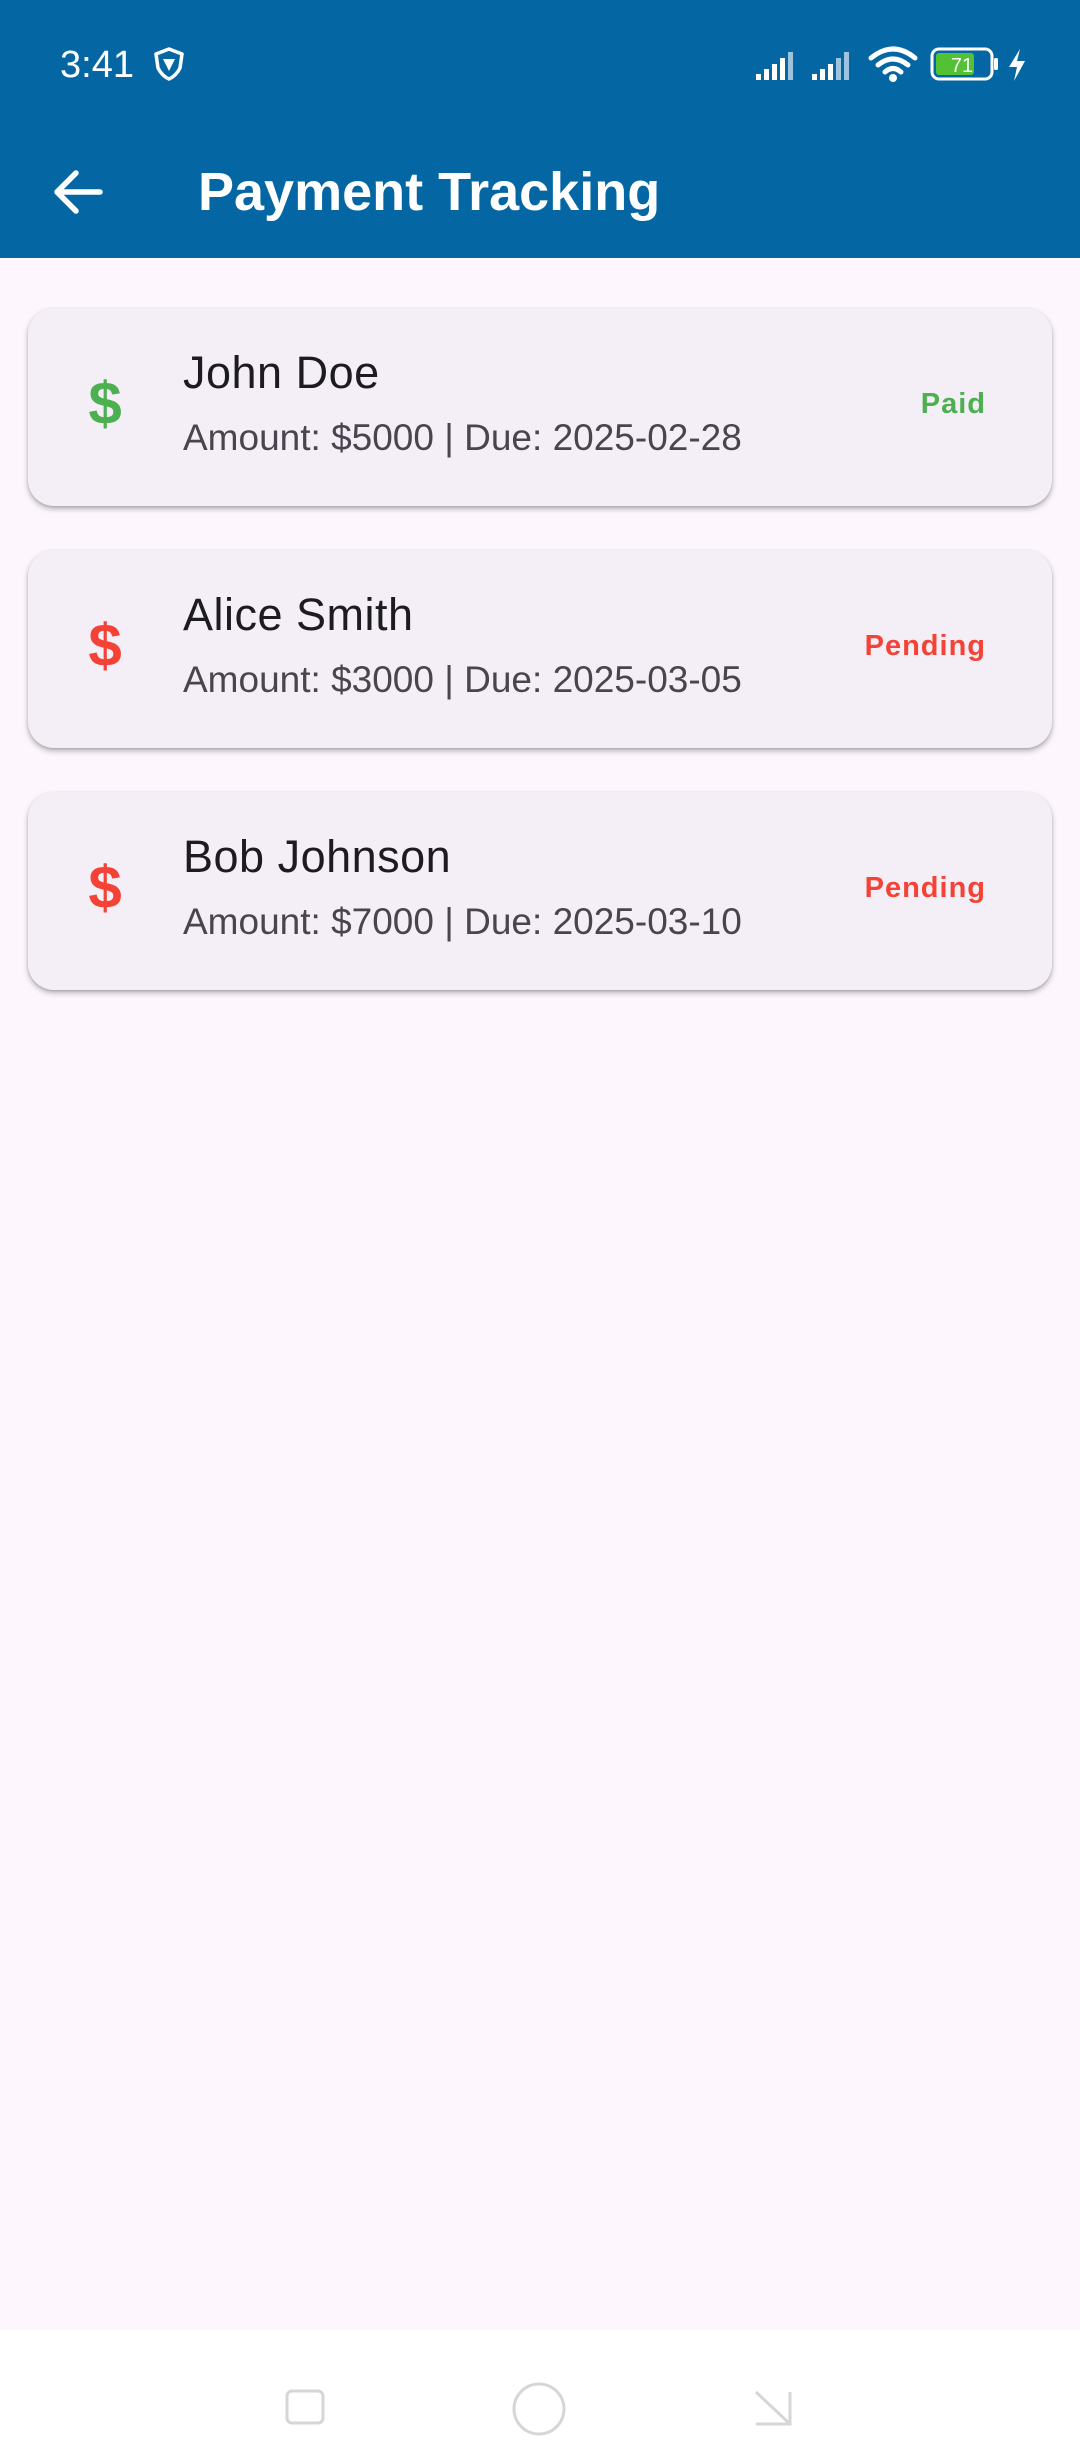 This screenshot has height=2460, width=1080. Describe the element at coordinates (539, 2409) in the screenshot. I see `home-circle-icon` at that location.